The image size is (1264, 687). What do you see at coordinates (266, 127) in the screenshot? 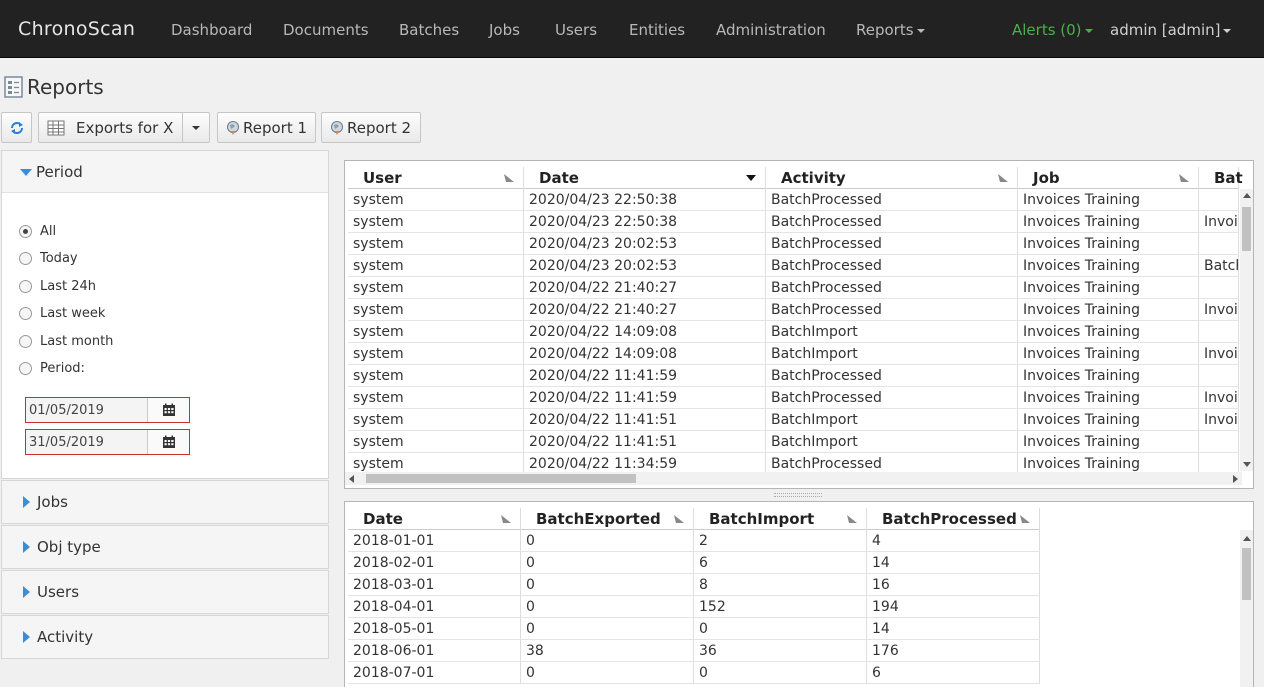
I see `report-1-button: Report 1` at bounding box center [266, 127].